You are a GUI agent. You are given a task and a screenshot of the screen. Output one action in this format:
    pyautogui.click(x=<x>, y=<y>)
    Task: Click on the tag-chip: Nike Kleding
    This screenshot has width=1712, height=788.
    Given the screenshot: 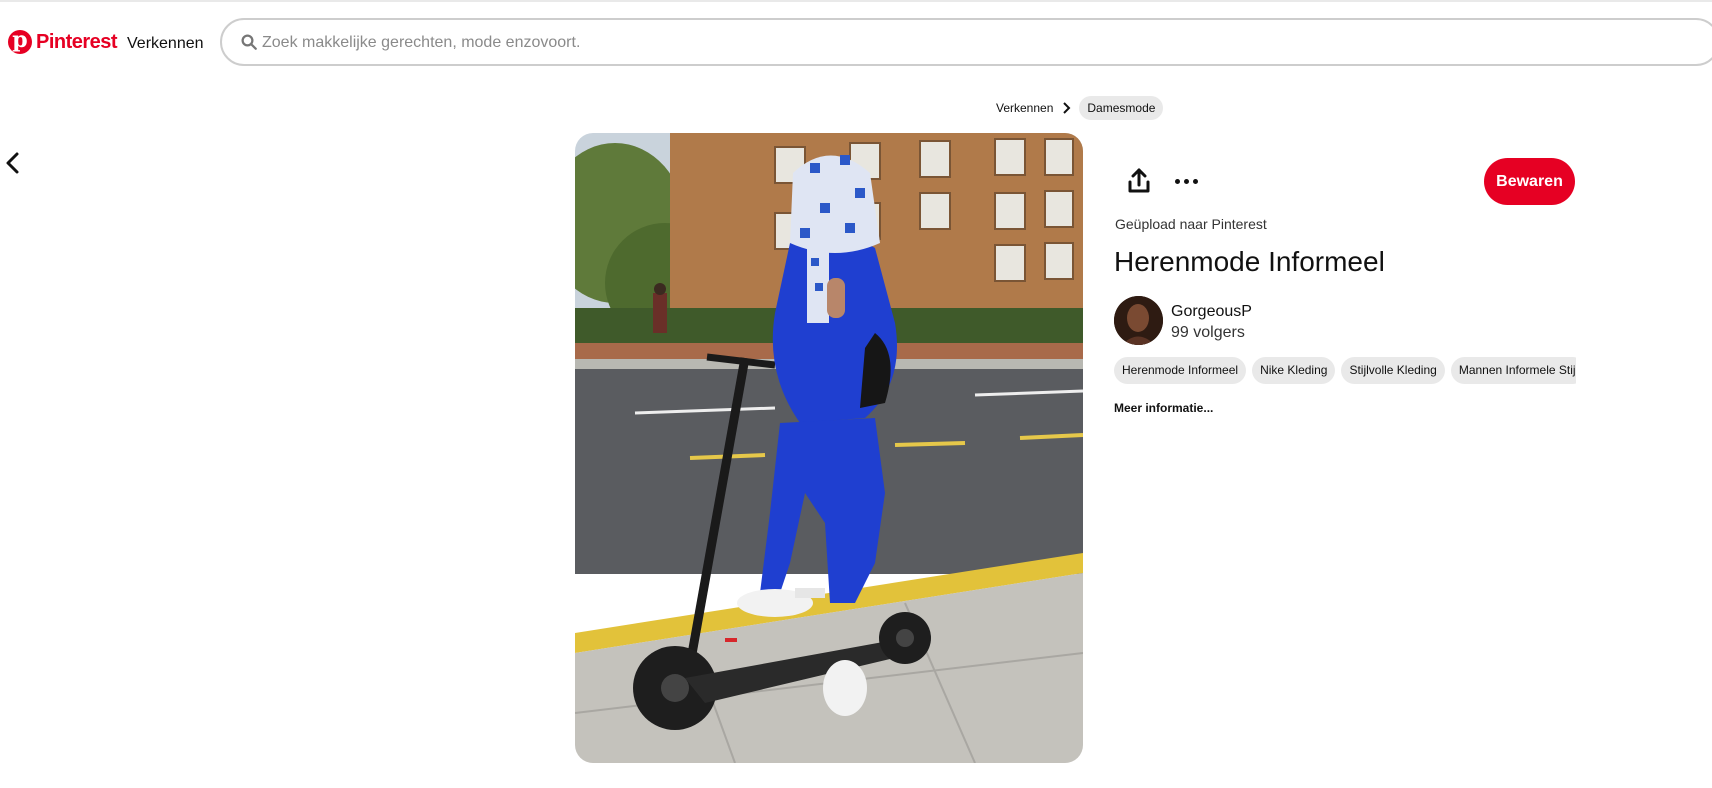 What is the action you would take?
    pyautogui.click(x=1294, y=370)
    